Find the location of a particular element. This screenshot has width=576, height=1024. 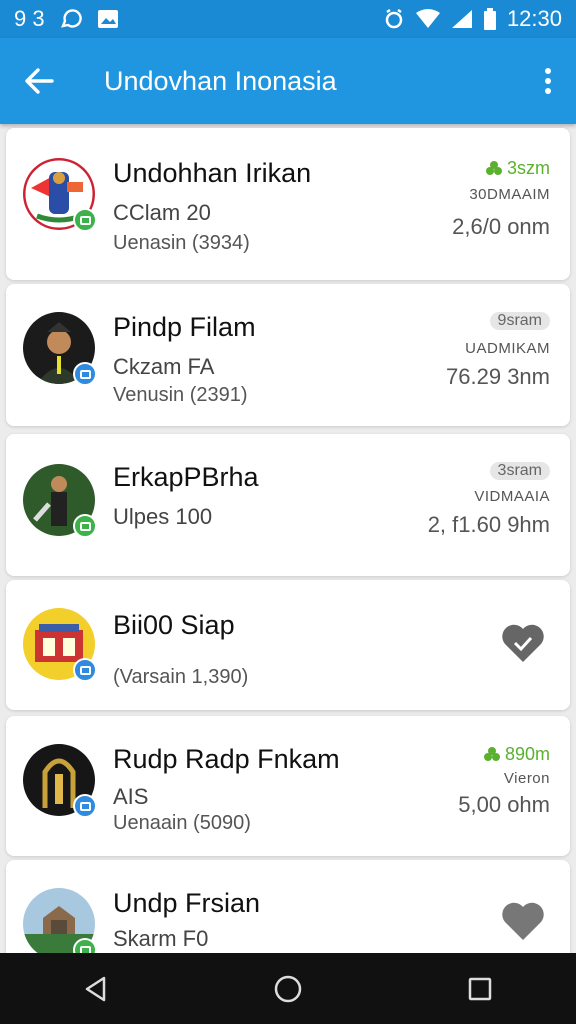

status-badge: 3sram is located at coordinates (519, 471).